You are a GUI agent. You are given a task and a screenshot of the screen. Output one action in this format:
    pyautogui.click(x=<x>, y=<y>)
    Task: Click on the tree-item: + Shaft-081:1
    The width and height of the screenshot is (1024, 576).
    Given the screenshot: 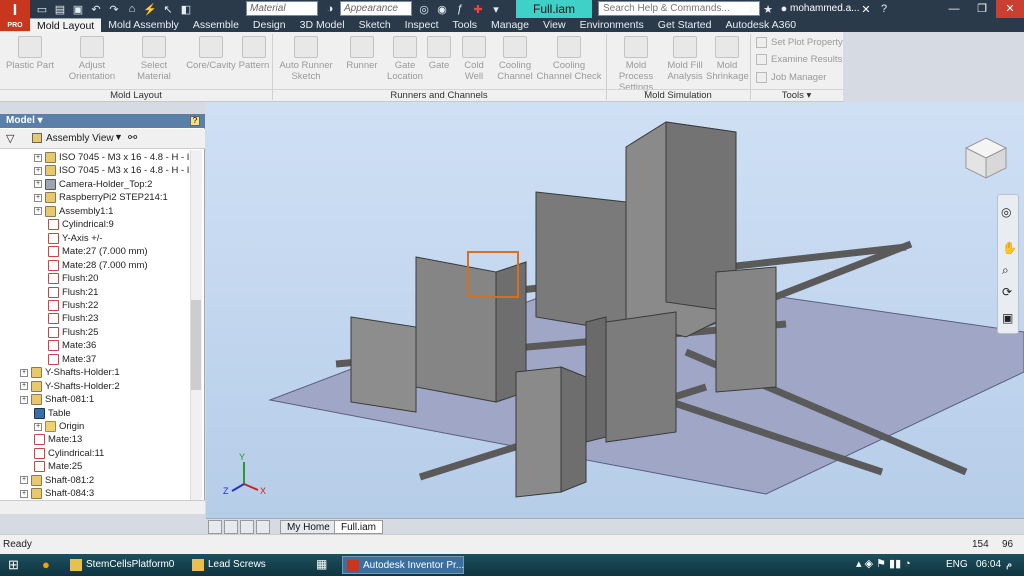 What is the action you would take?
    pyautogui.click(x=57, y=399)
    